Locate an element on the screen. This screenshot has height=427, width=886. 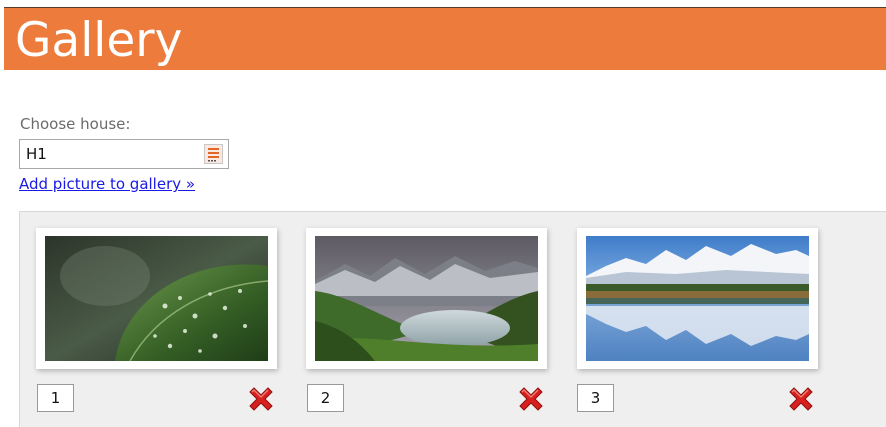
add-picture-link: Add picture to gallery » is located at coordinates (107, 184).